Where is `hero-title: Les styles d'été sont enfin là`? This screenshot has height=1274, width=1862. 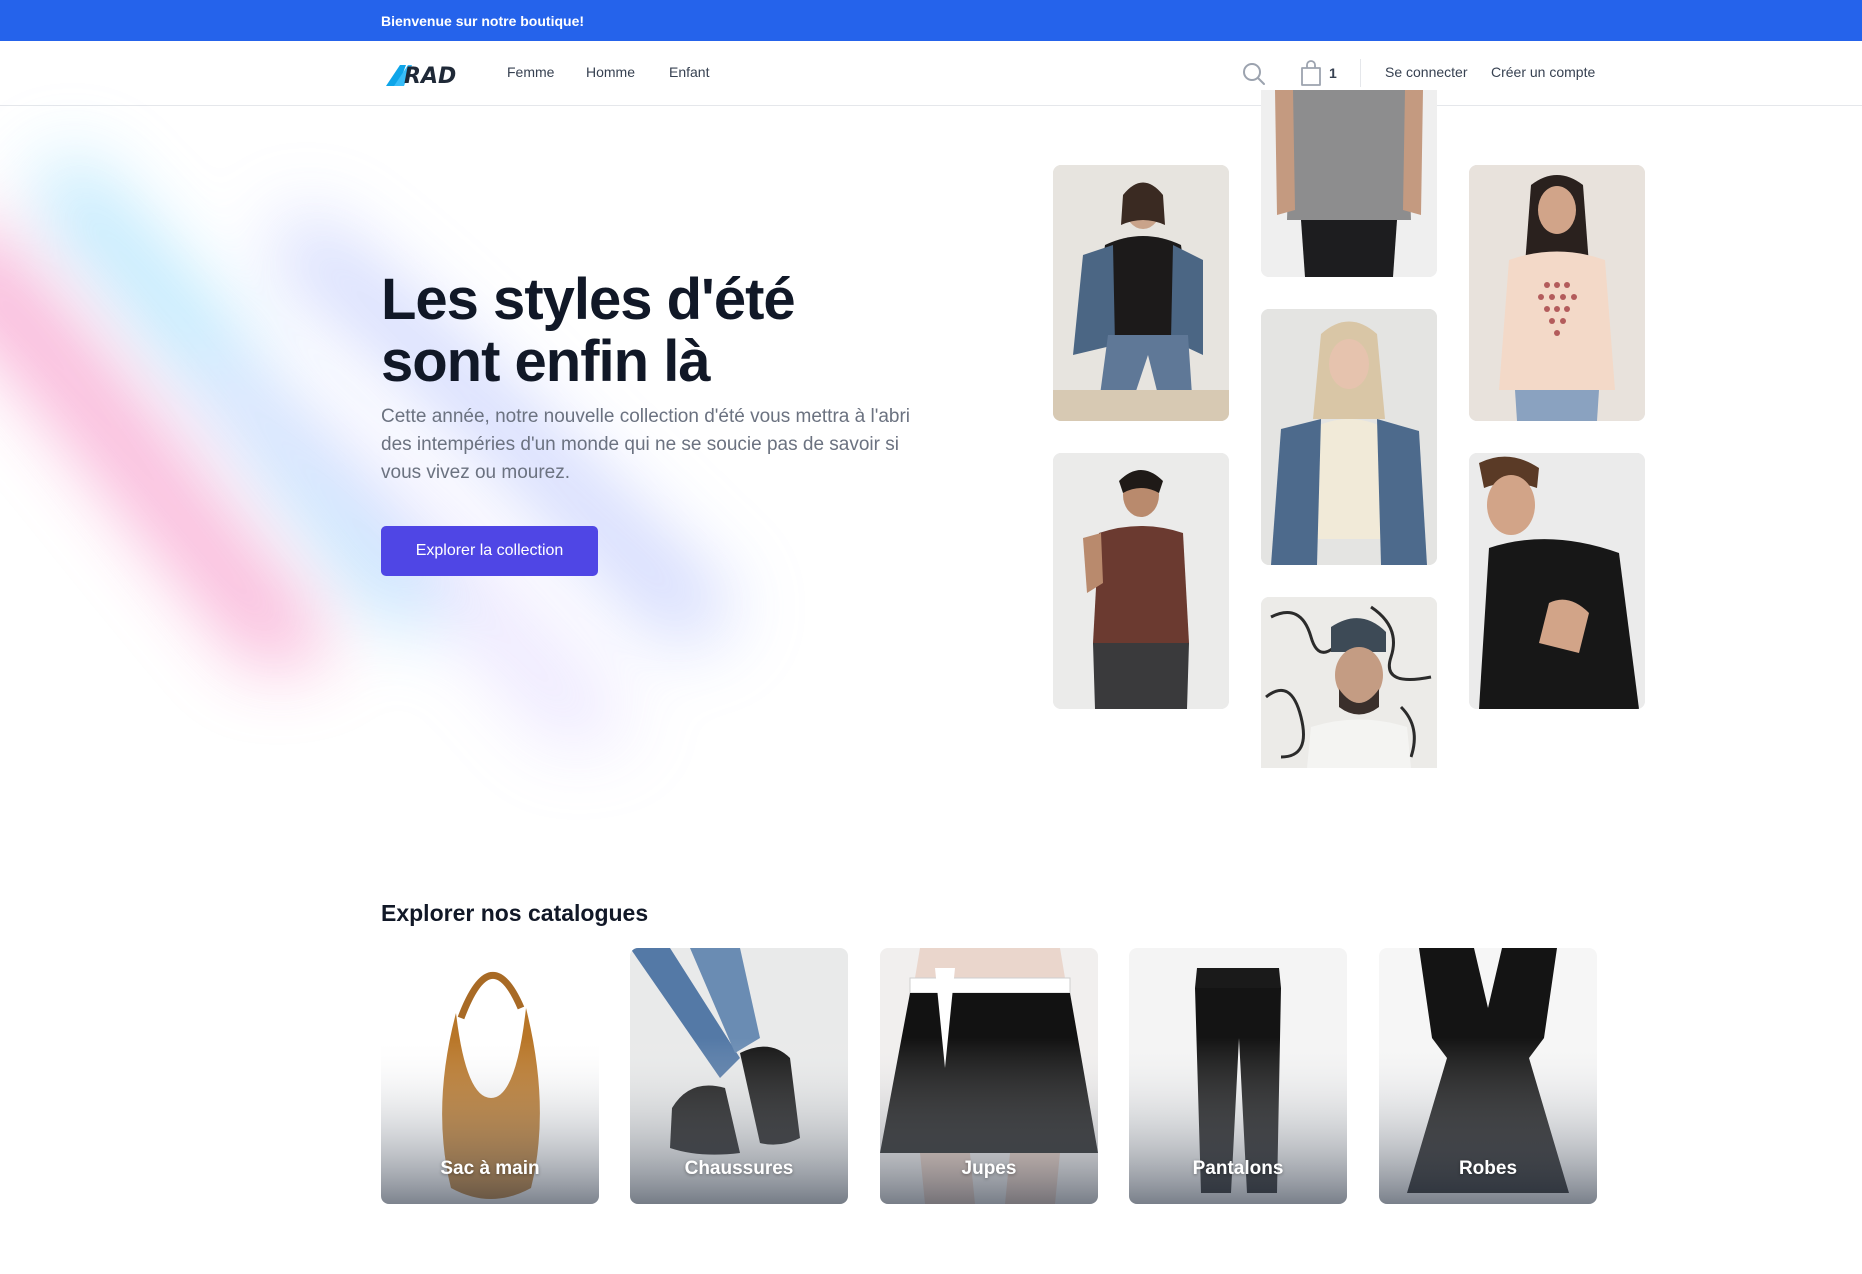 hero-title: Les styles d'été sont enfin là is located at coordinates (661, 331).